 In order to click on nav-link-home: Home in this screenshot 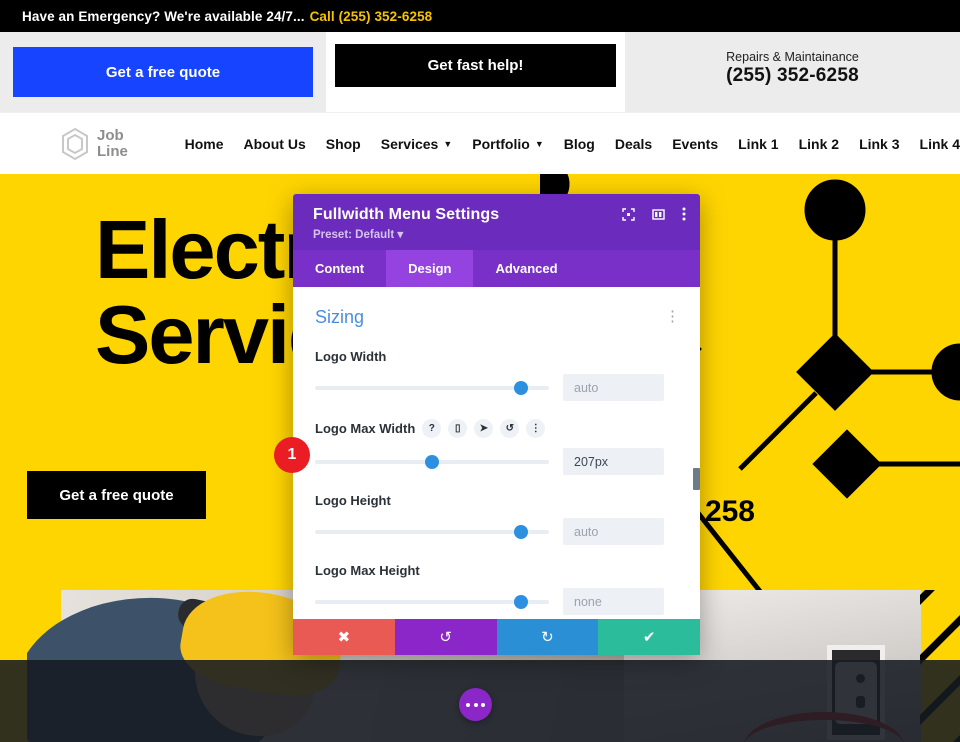, I will do `click(204, 144)`.